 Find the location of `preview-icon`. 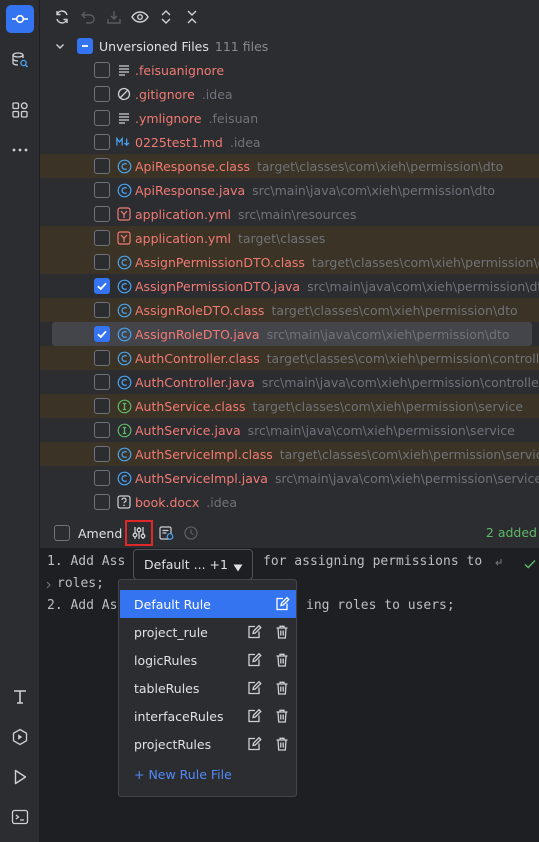

preview-icon is located at coordinates (140, 17).